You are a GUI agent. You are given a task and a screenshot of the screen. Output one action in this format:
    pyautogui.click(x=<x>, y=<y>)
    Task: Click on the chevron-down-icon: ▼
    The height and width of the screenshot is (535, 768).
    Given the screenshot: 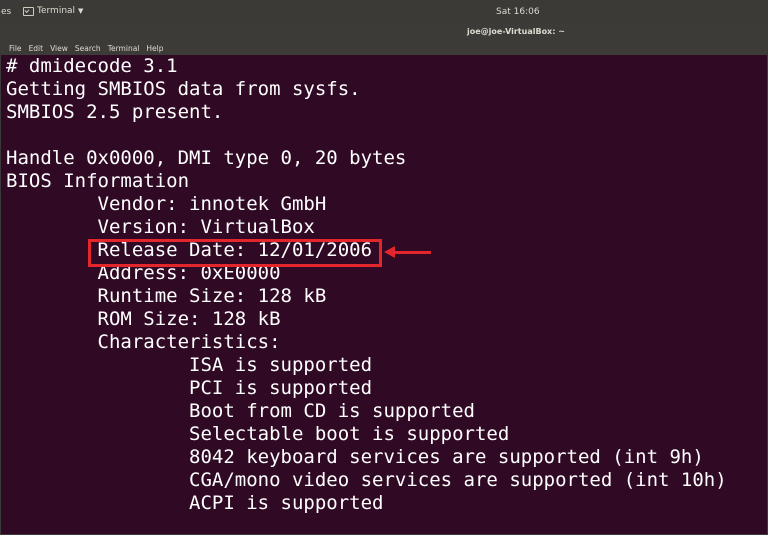 What is the action you would take?
    pyautogui.click(x=81, y=11)
    